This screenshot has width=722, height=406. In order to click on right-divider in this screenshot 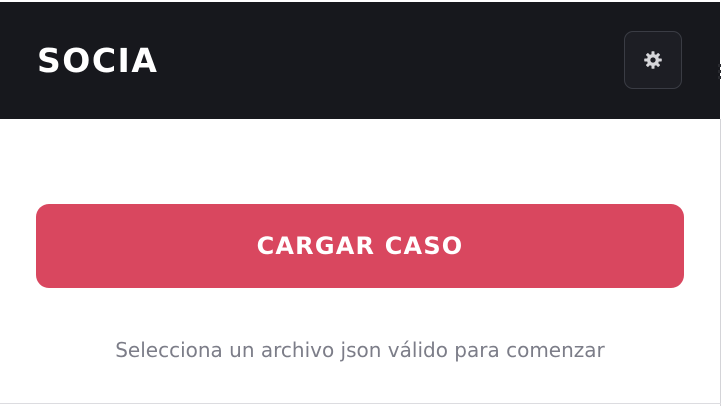, I will do `click(720, 262)`.